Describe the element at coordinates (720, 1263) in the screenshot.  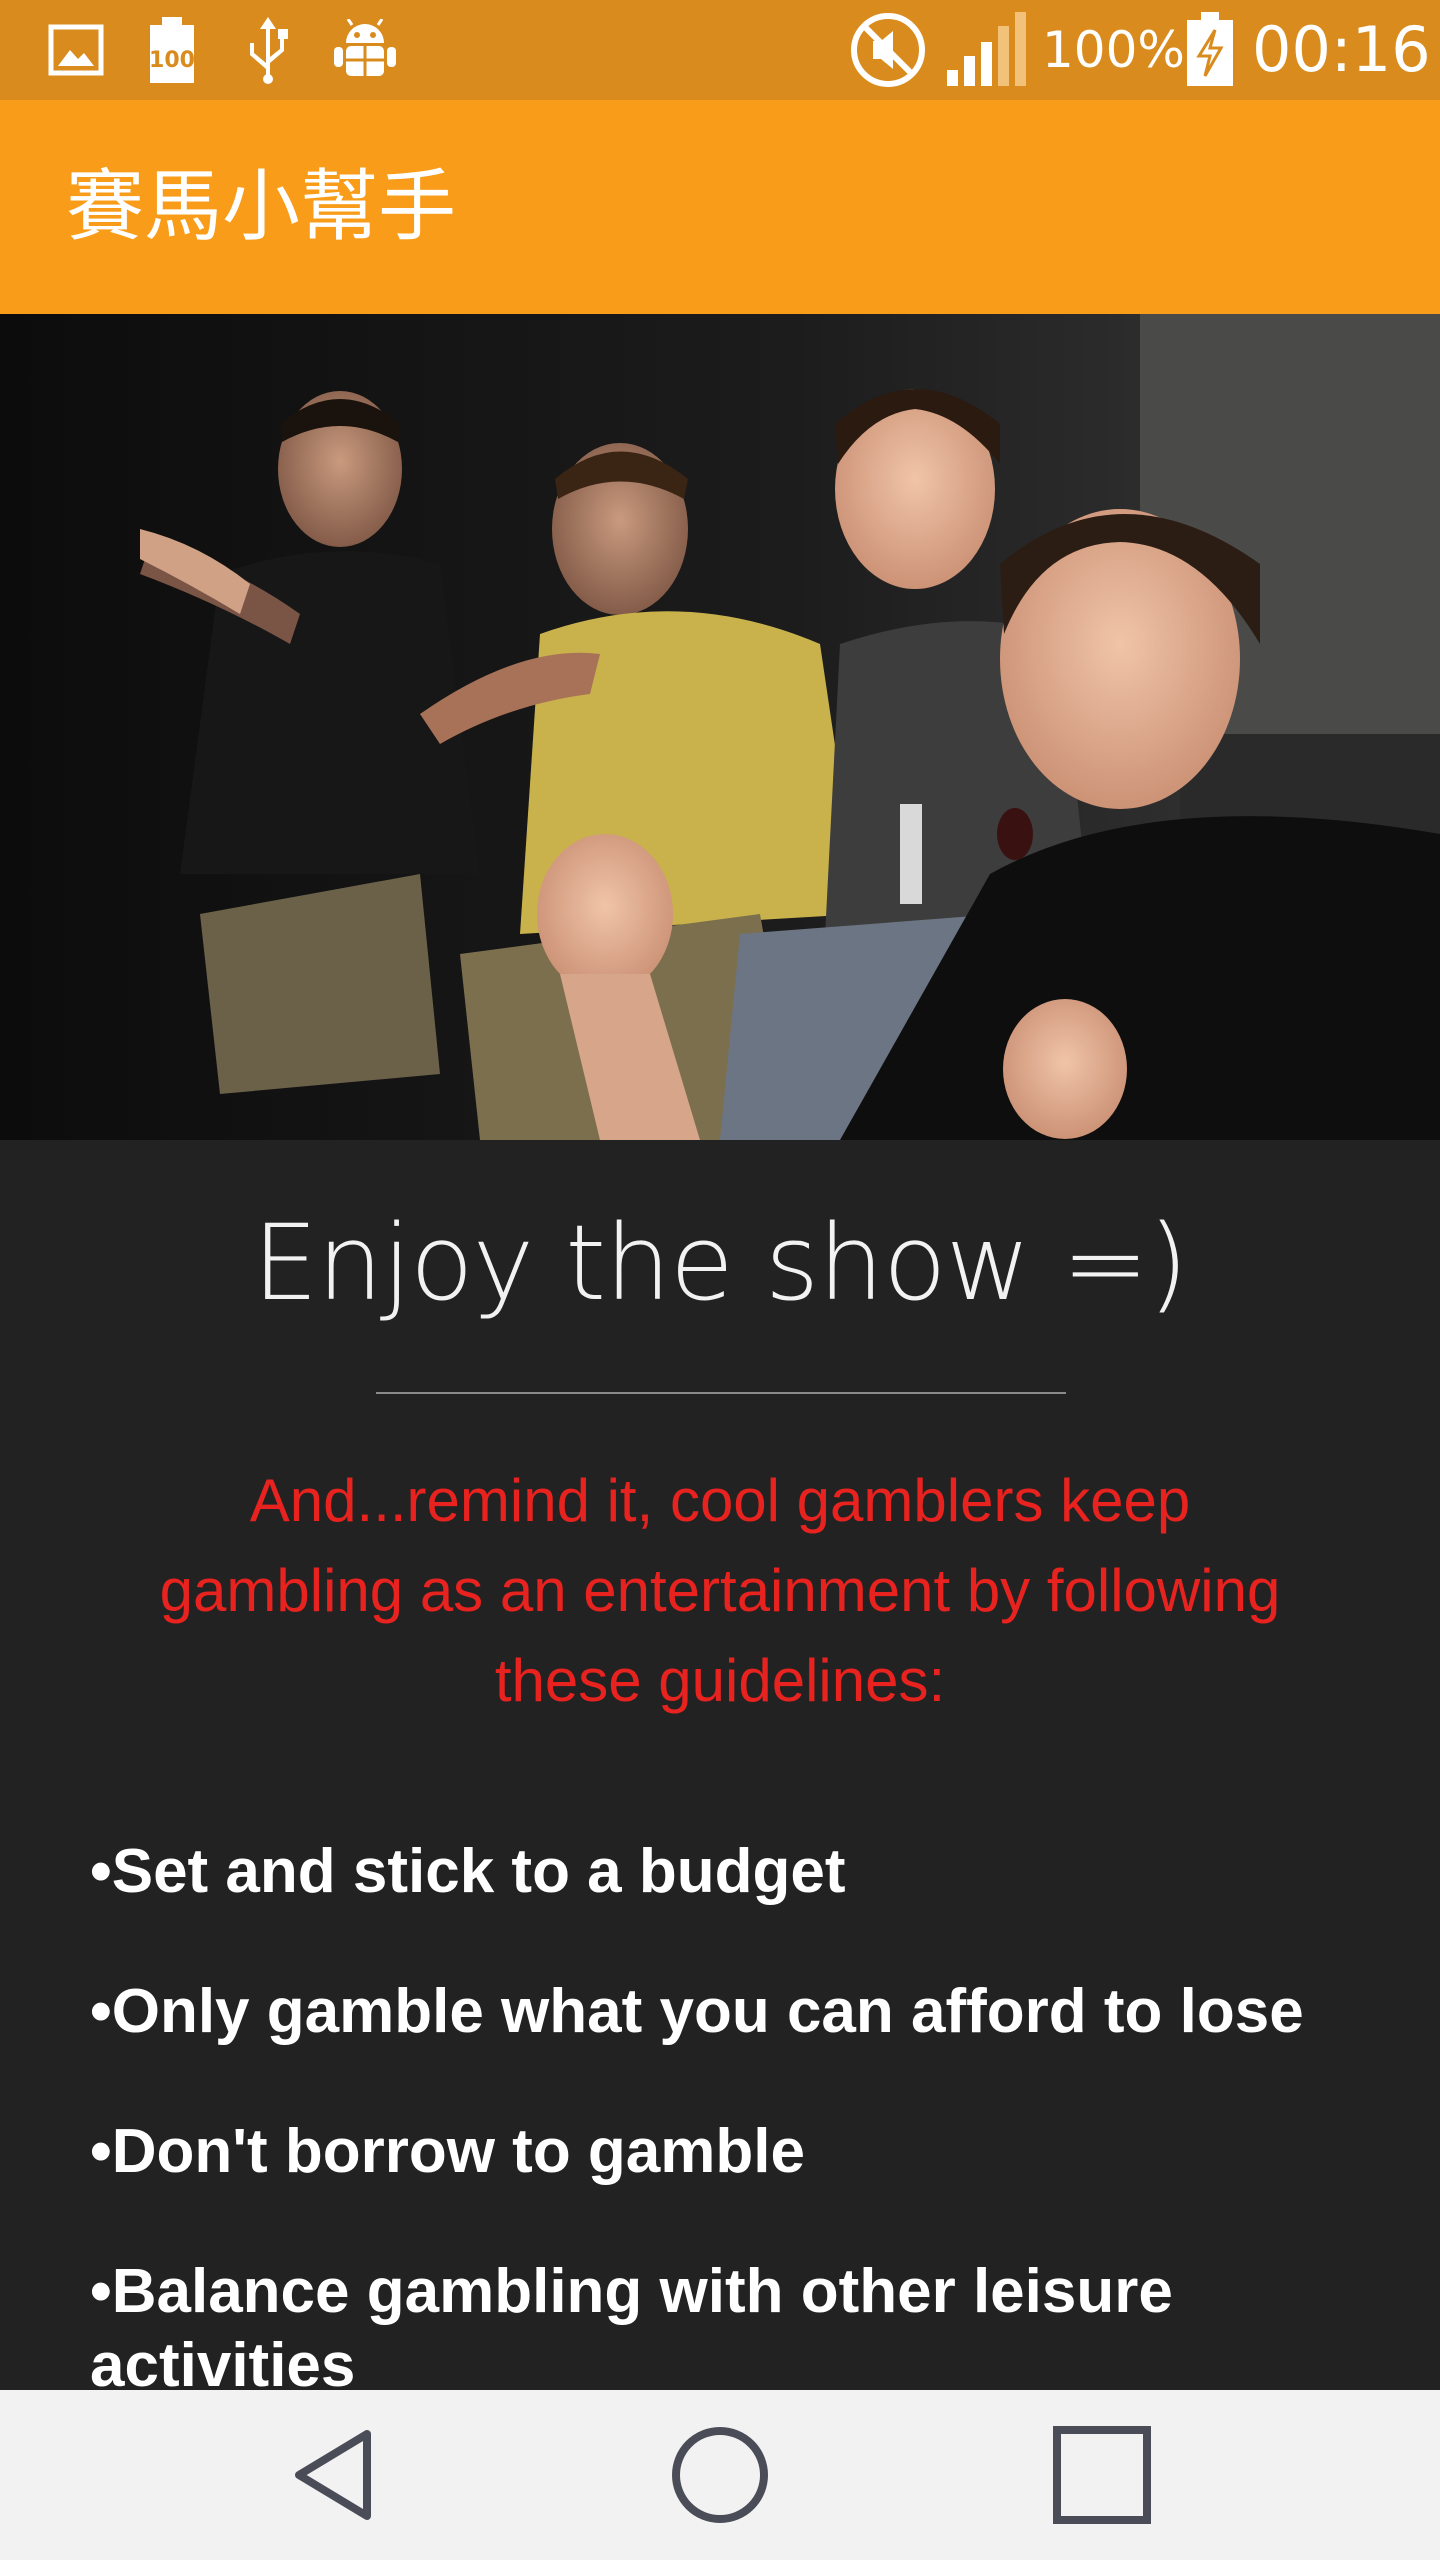
I see `headline: Enjoy the show =)` at that location.